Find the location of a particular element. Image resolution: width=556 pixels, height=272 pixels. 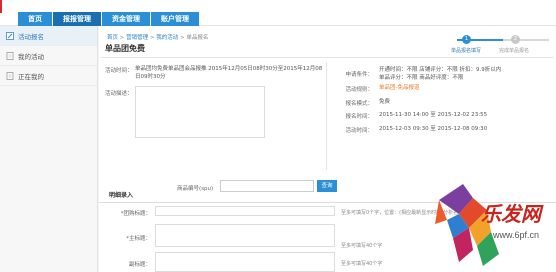

signup-mode-value: 免费 is located at coordinates (385, 102).